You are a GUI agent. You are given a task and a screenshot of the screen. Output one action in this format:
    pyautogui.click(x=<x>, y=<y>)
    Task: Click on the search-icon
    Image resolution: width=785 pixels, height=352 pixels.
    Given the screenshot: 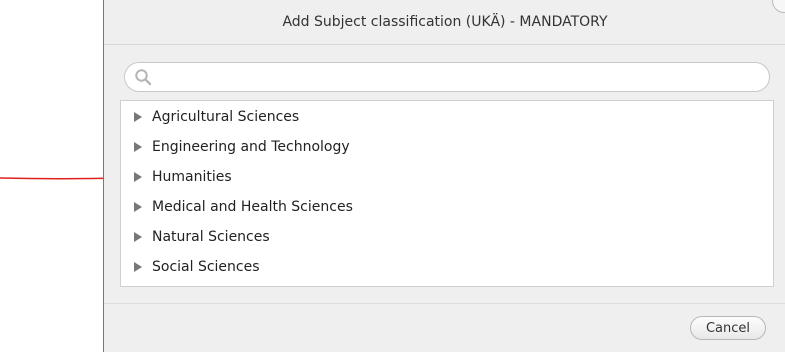 What is the action you would take?
    pyautogui.click(x=143, y=77)
    